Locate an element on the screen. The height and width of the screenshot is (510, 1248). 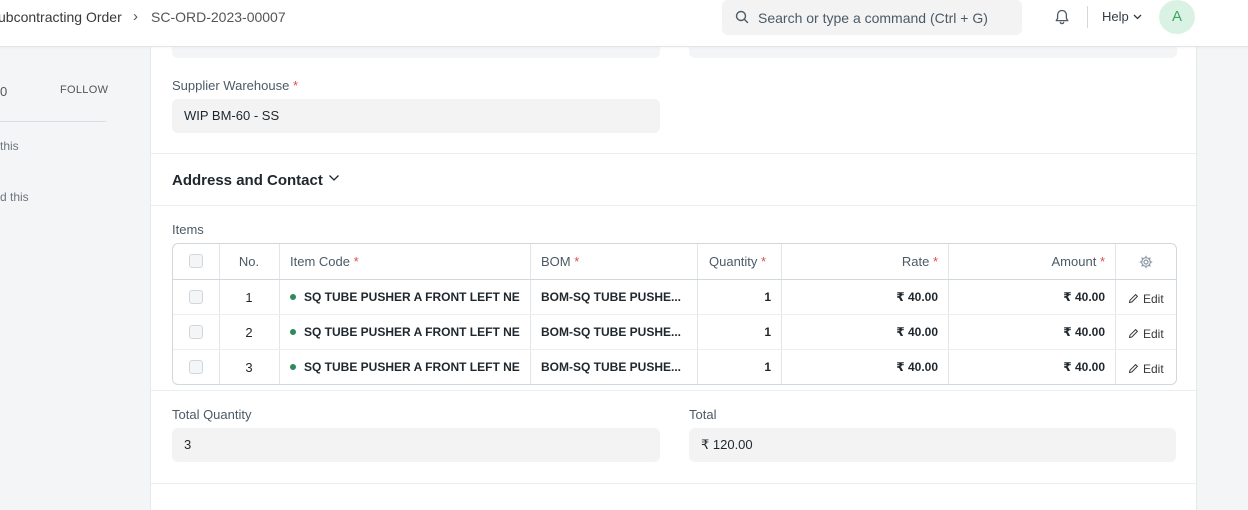
notification-bell-icon is located at coordinates (1062, 17).